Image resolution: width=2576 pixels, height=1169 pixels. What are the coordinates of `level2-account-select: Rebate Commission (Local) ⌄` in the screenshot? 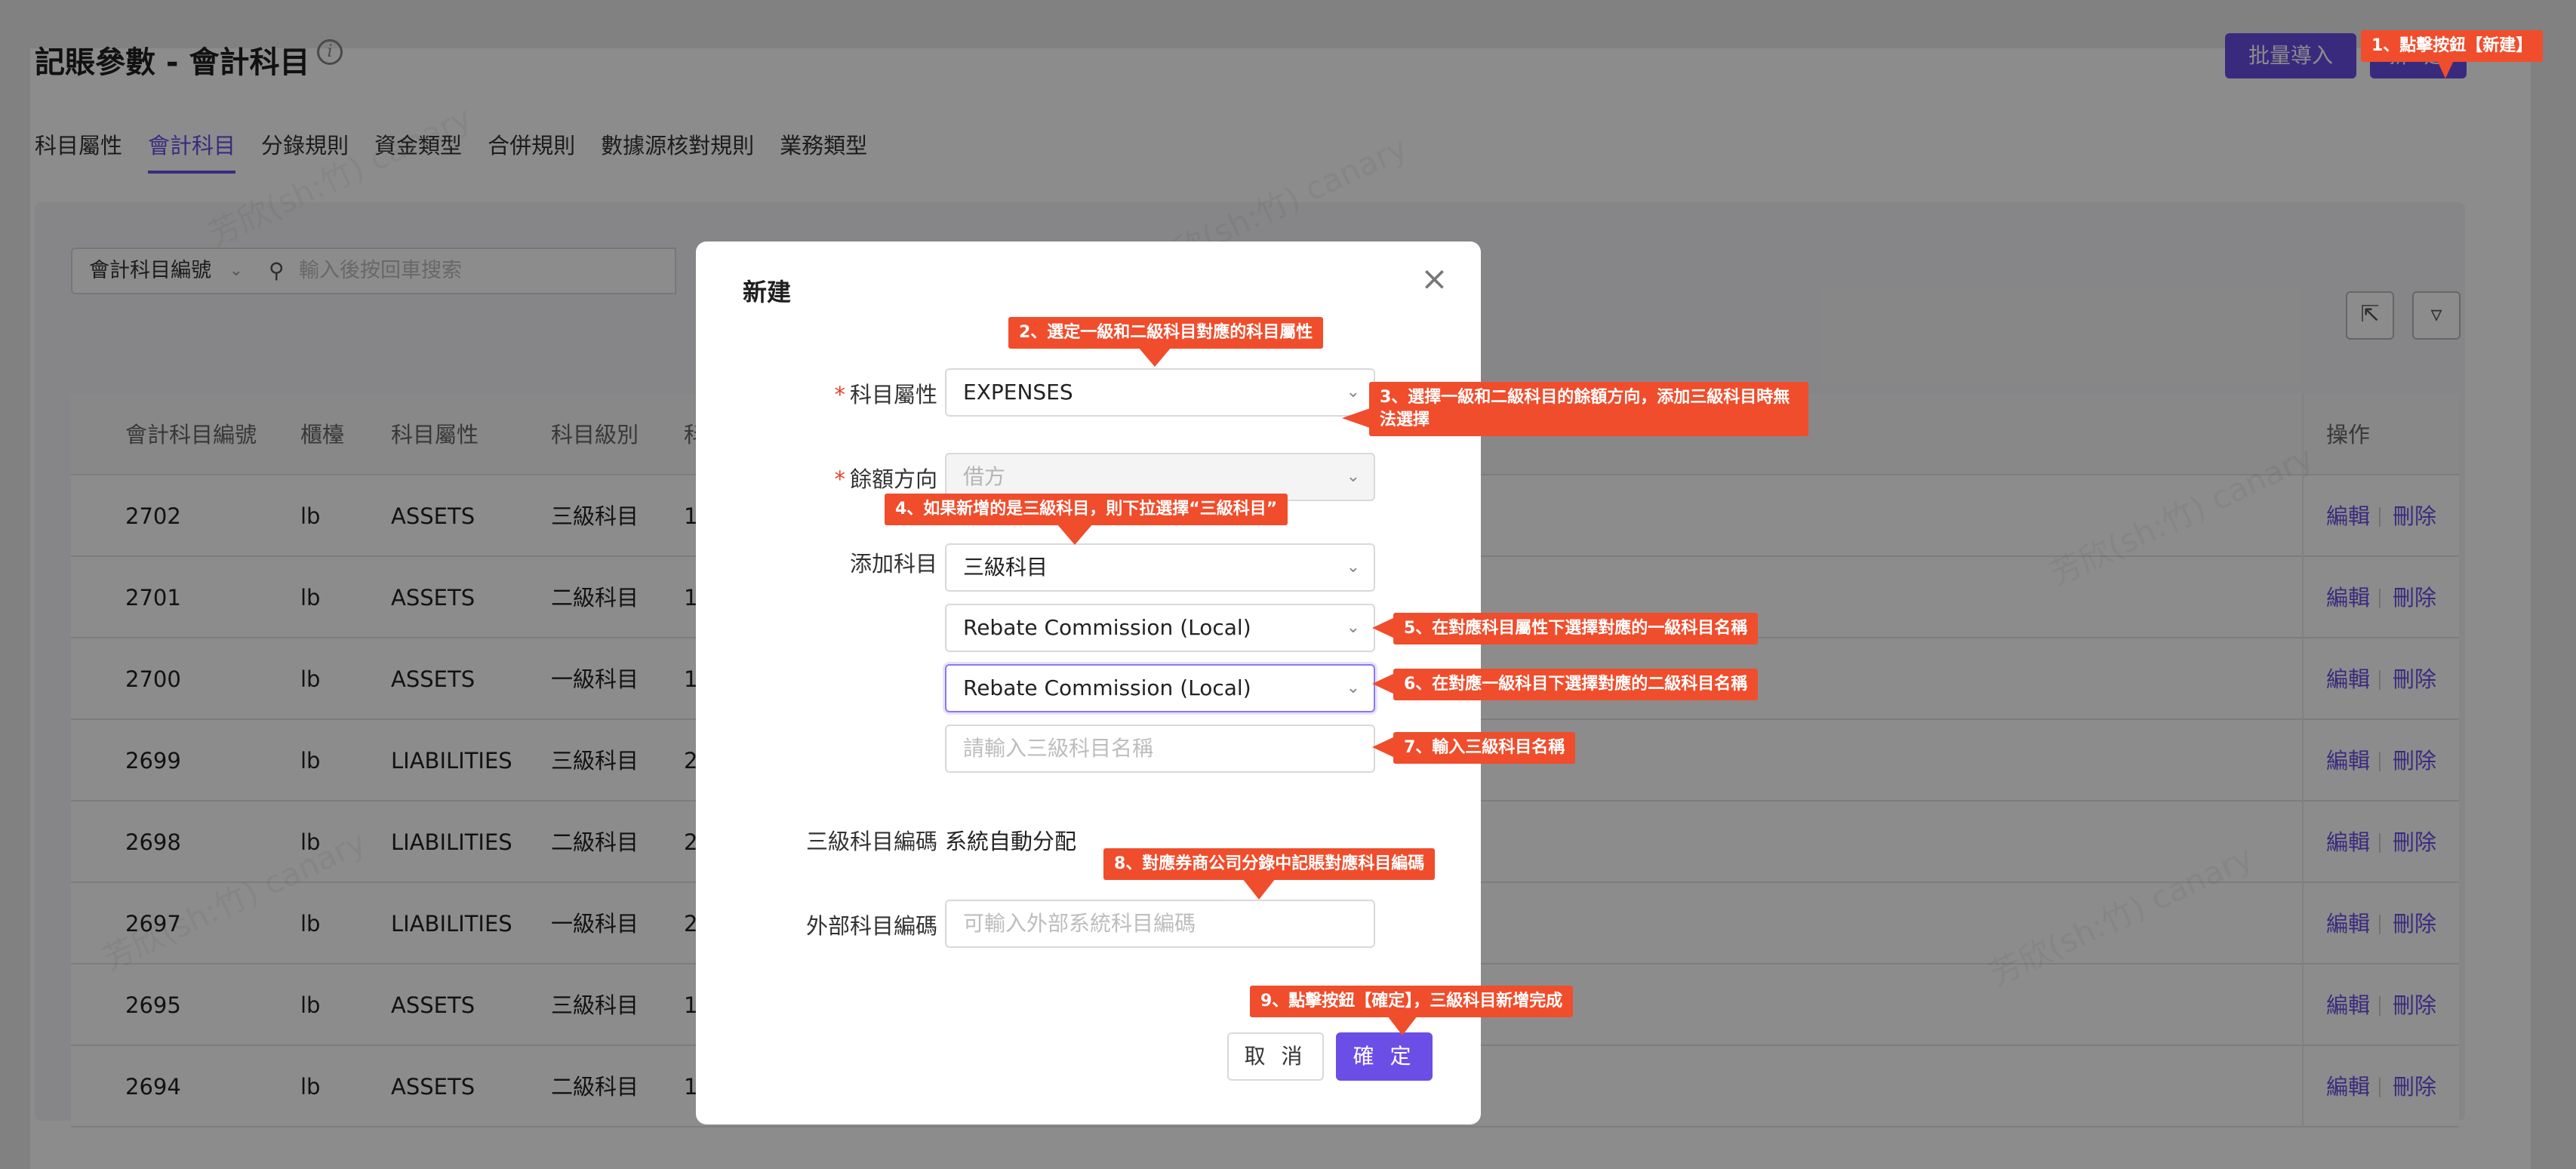 It's located at (1160, 688).